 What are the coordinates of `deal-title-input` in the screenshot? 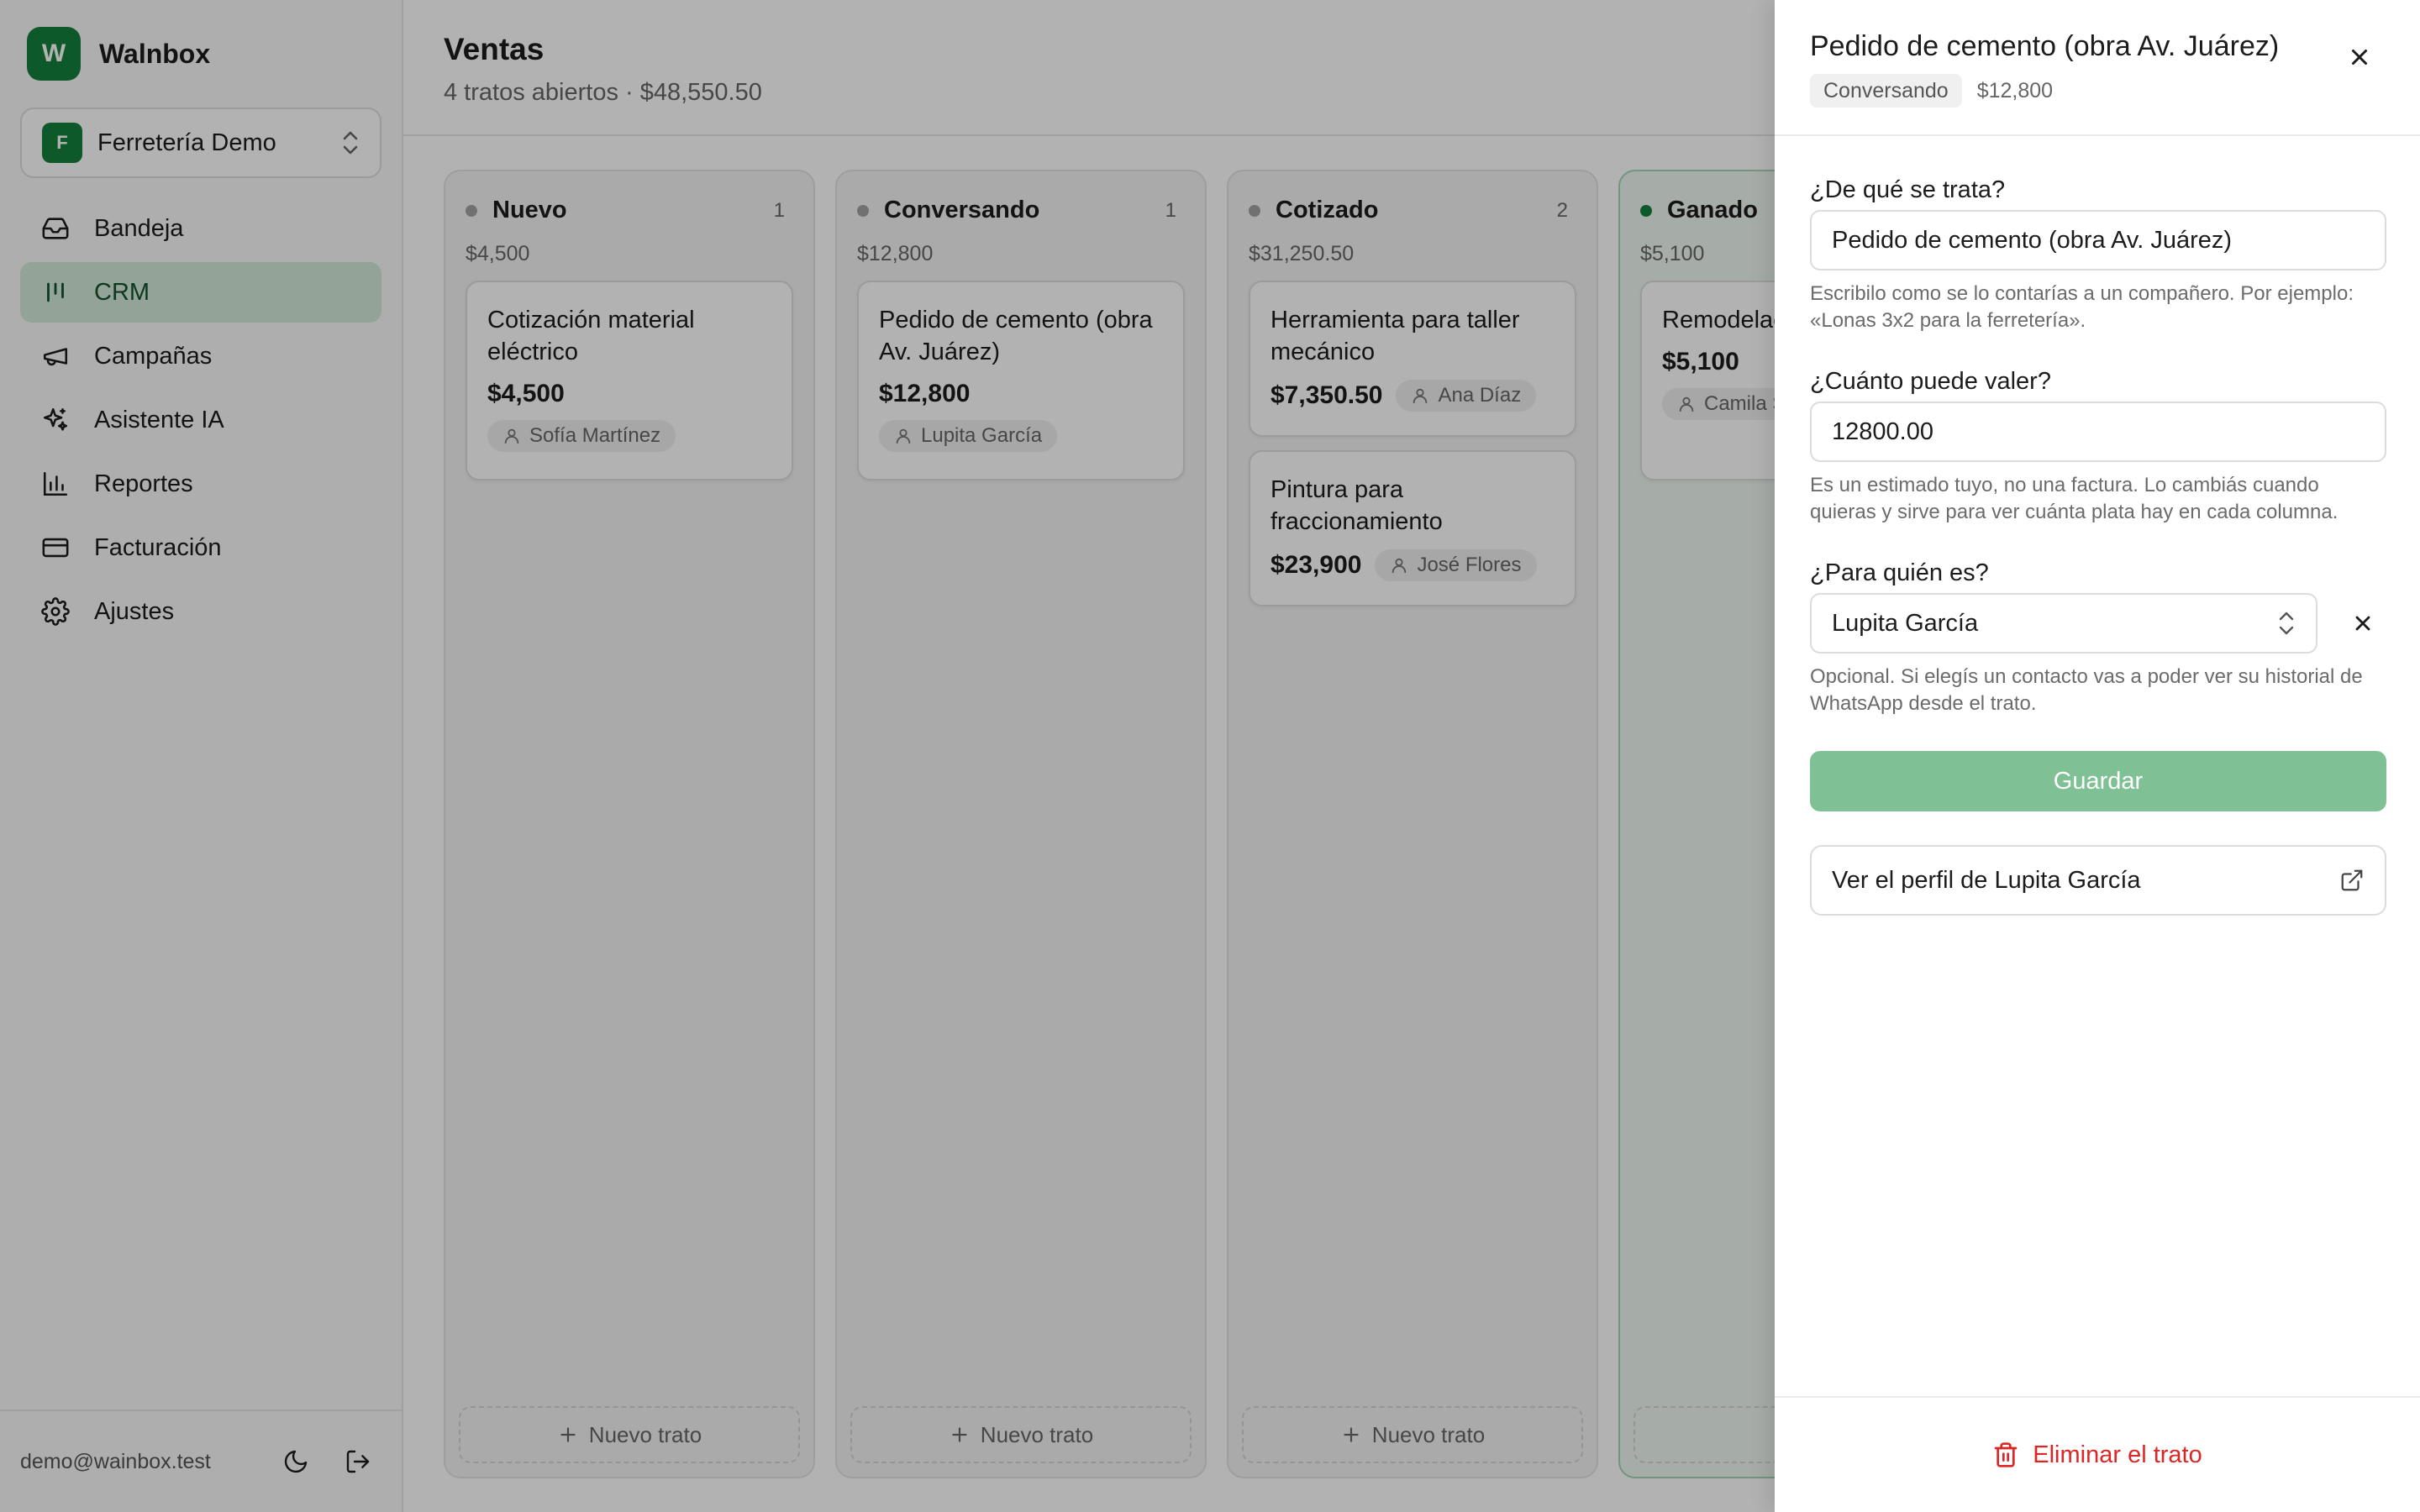 It's located at (2098, 240).